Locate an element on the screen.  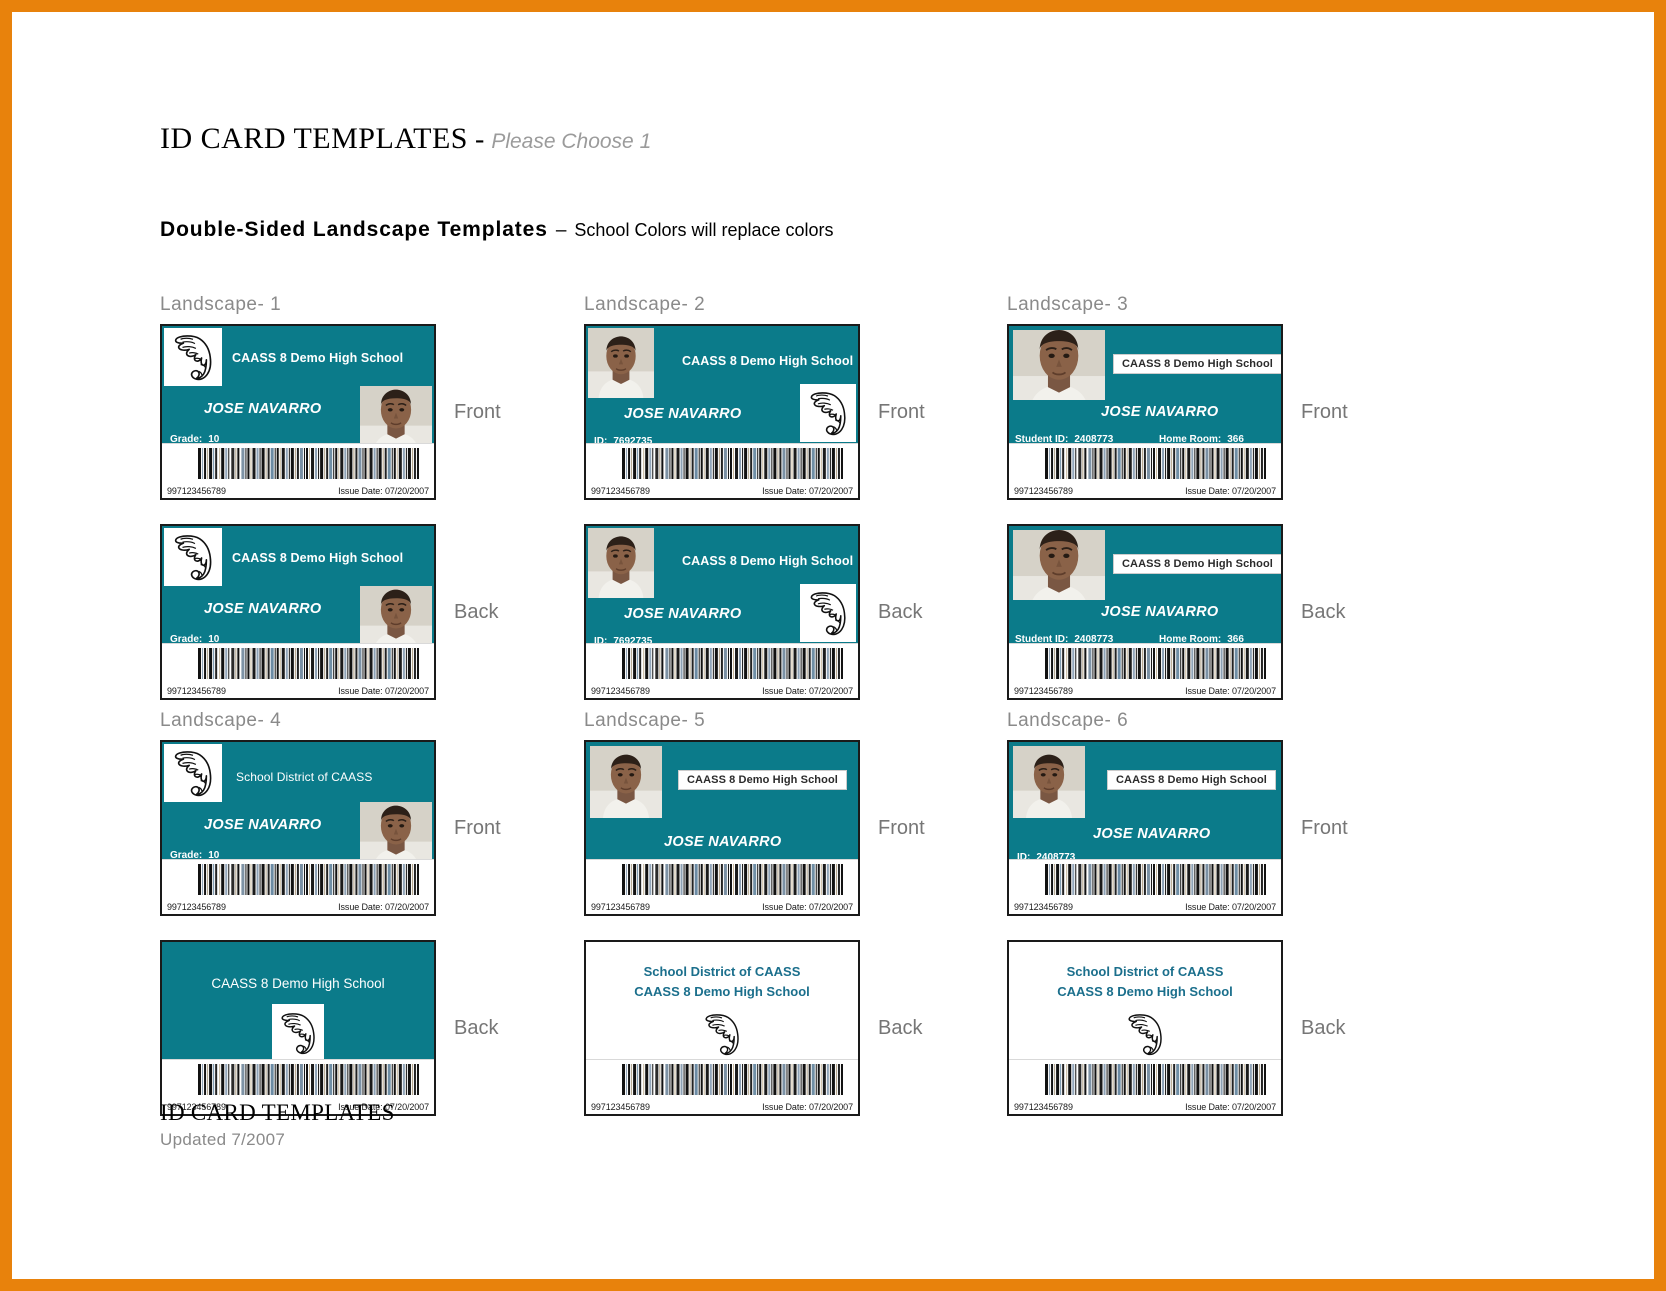
template-label-landscape-1: Landscape- 1 is located at coordinates (221, 304).